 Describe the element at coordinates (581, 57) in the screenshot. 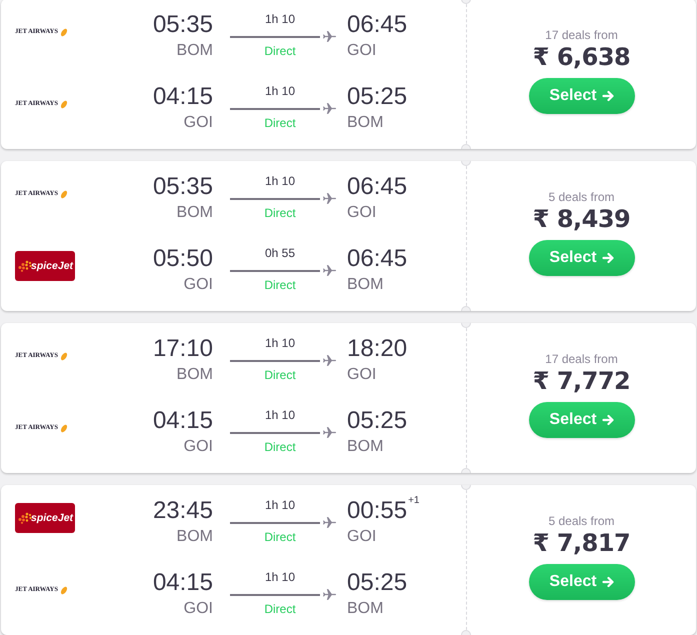

I see `price: ₹ 6,638` at that location.